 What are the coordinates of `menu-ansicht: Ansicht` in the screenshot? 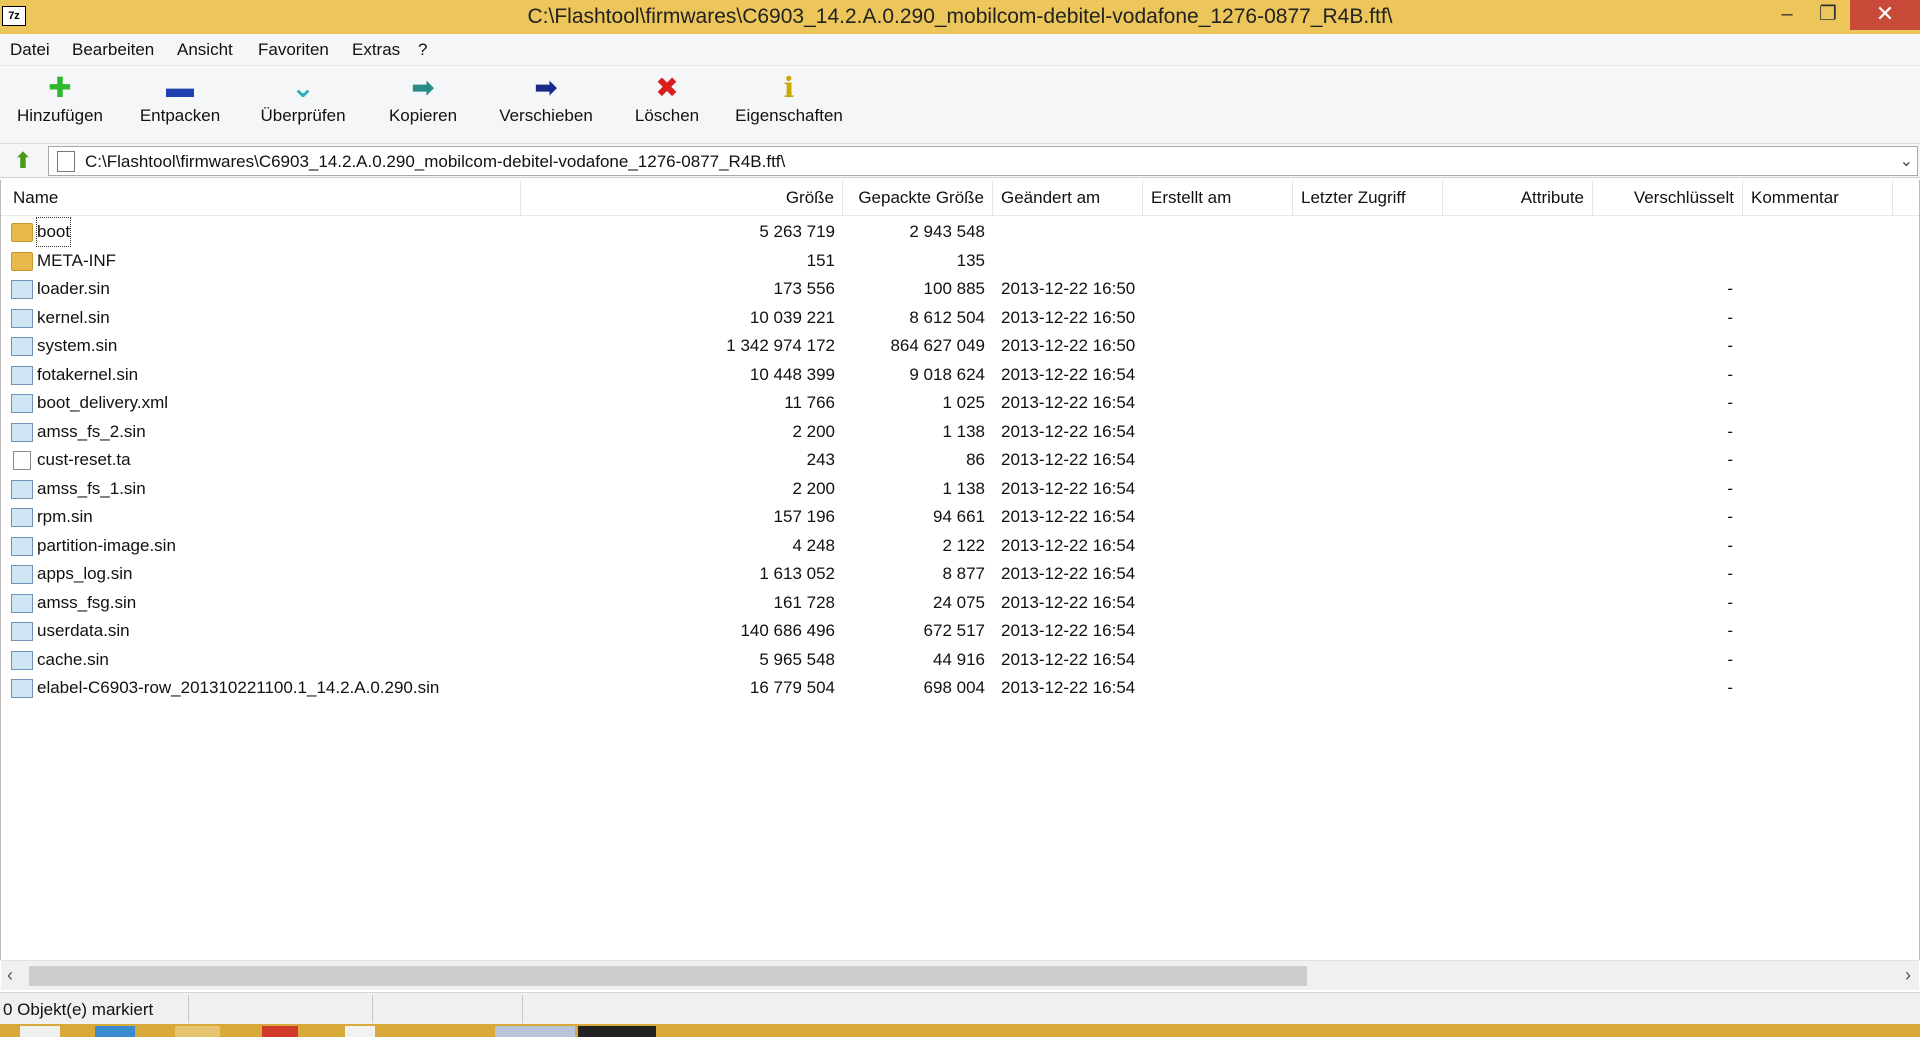 It's located at (205, 50).